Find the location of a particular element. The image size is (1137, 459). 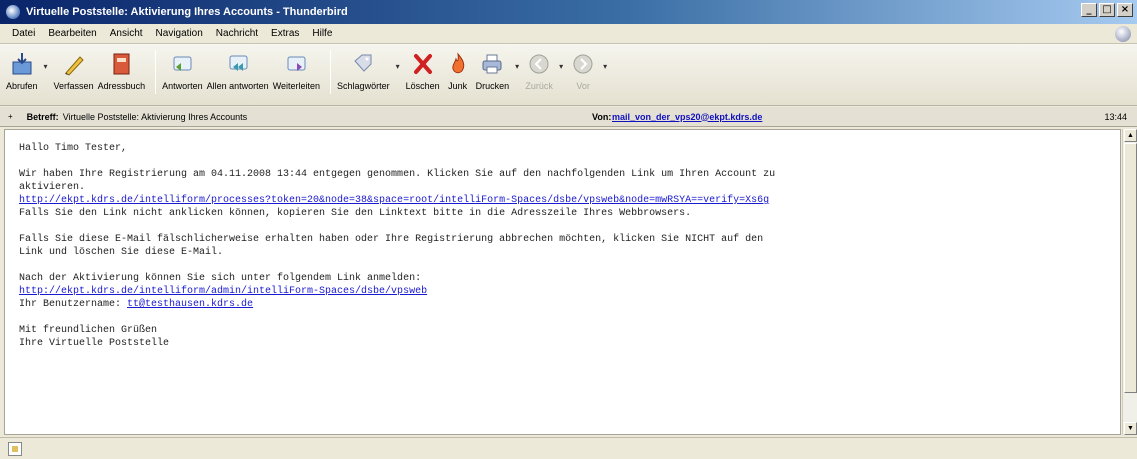

close-button: × is located at coordinates (1125, 10).